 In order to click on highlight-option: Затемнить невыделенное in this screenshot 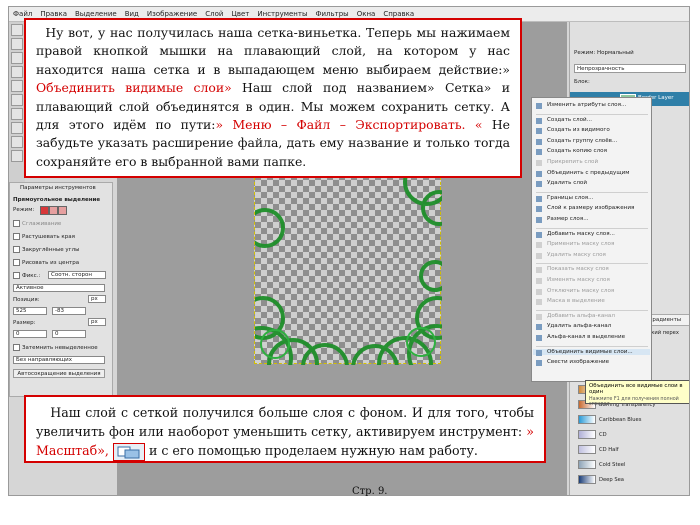, I will do `click(55, 347)`.